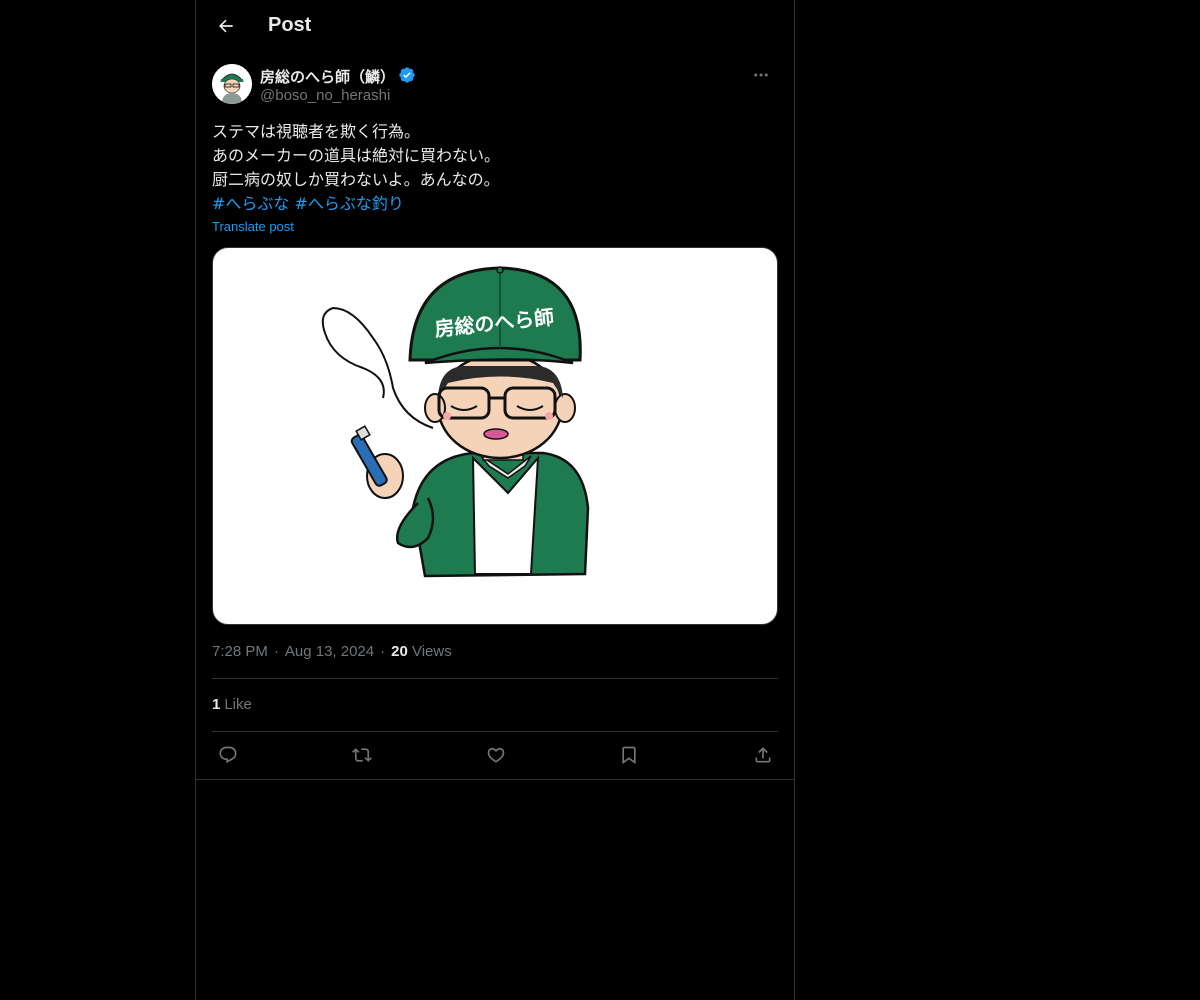 This screenshot has height=1000, width=1200. What do you see at coordinates (431, 651) in the screenshot?
I see `views-label: Views` at bounding box center [431, 651].